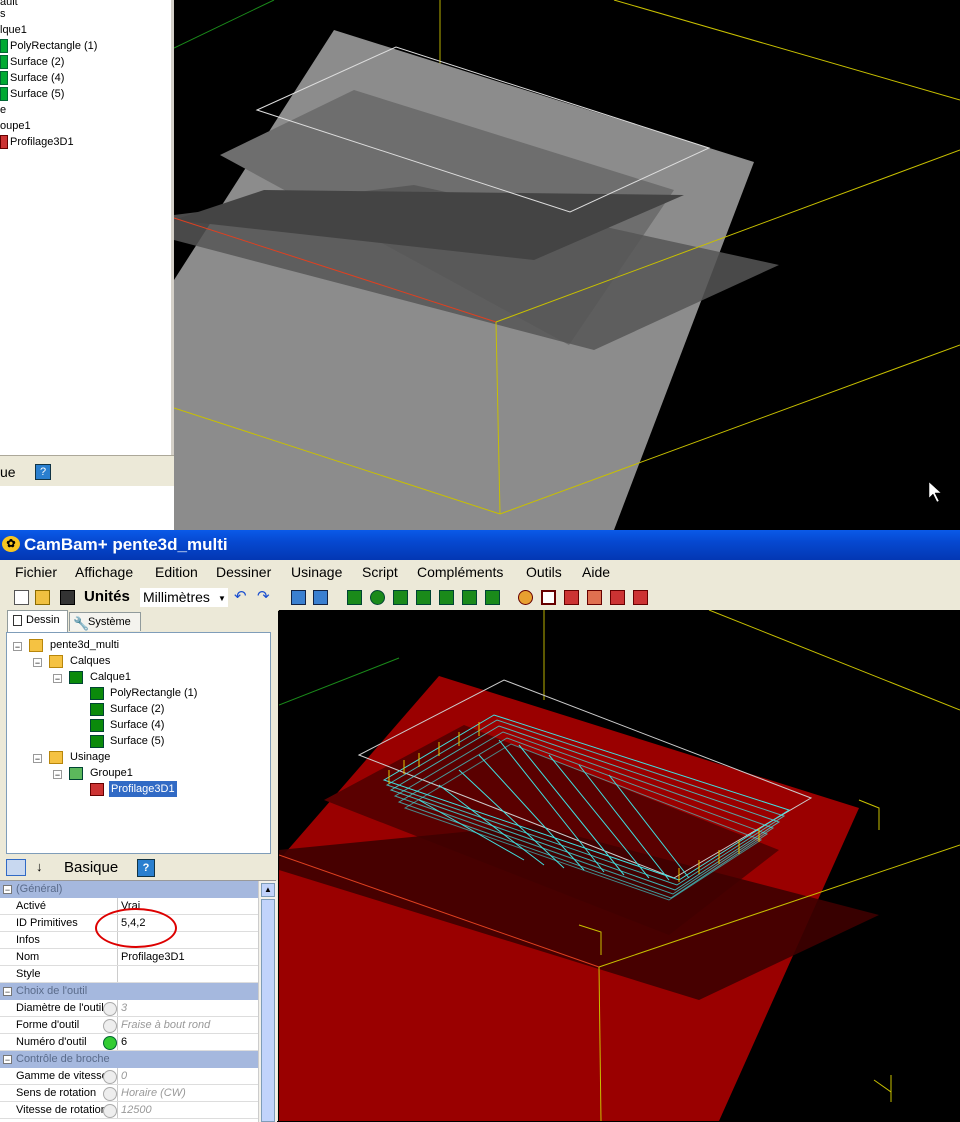 The width and height of the screenshot is (960, 1122). Describe the element at coordinates (617, 597) in the screenshot. I see `engrave-op-icon` at that location.